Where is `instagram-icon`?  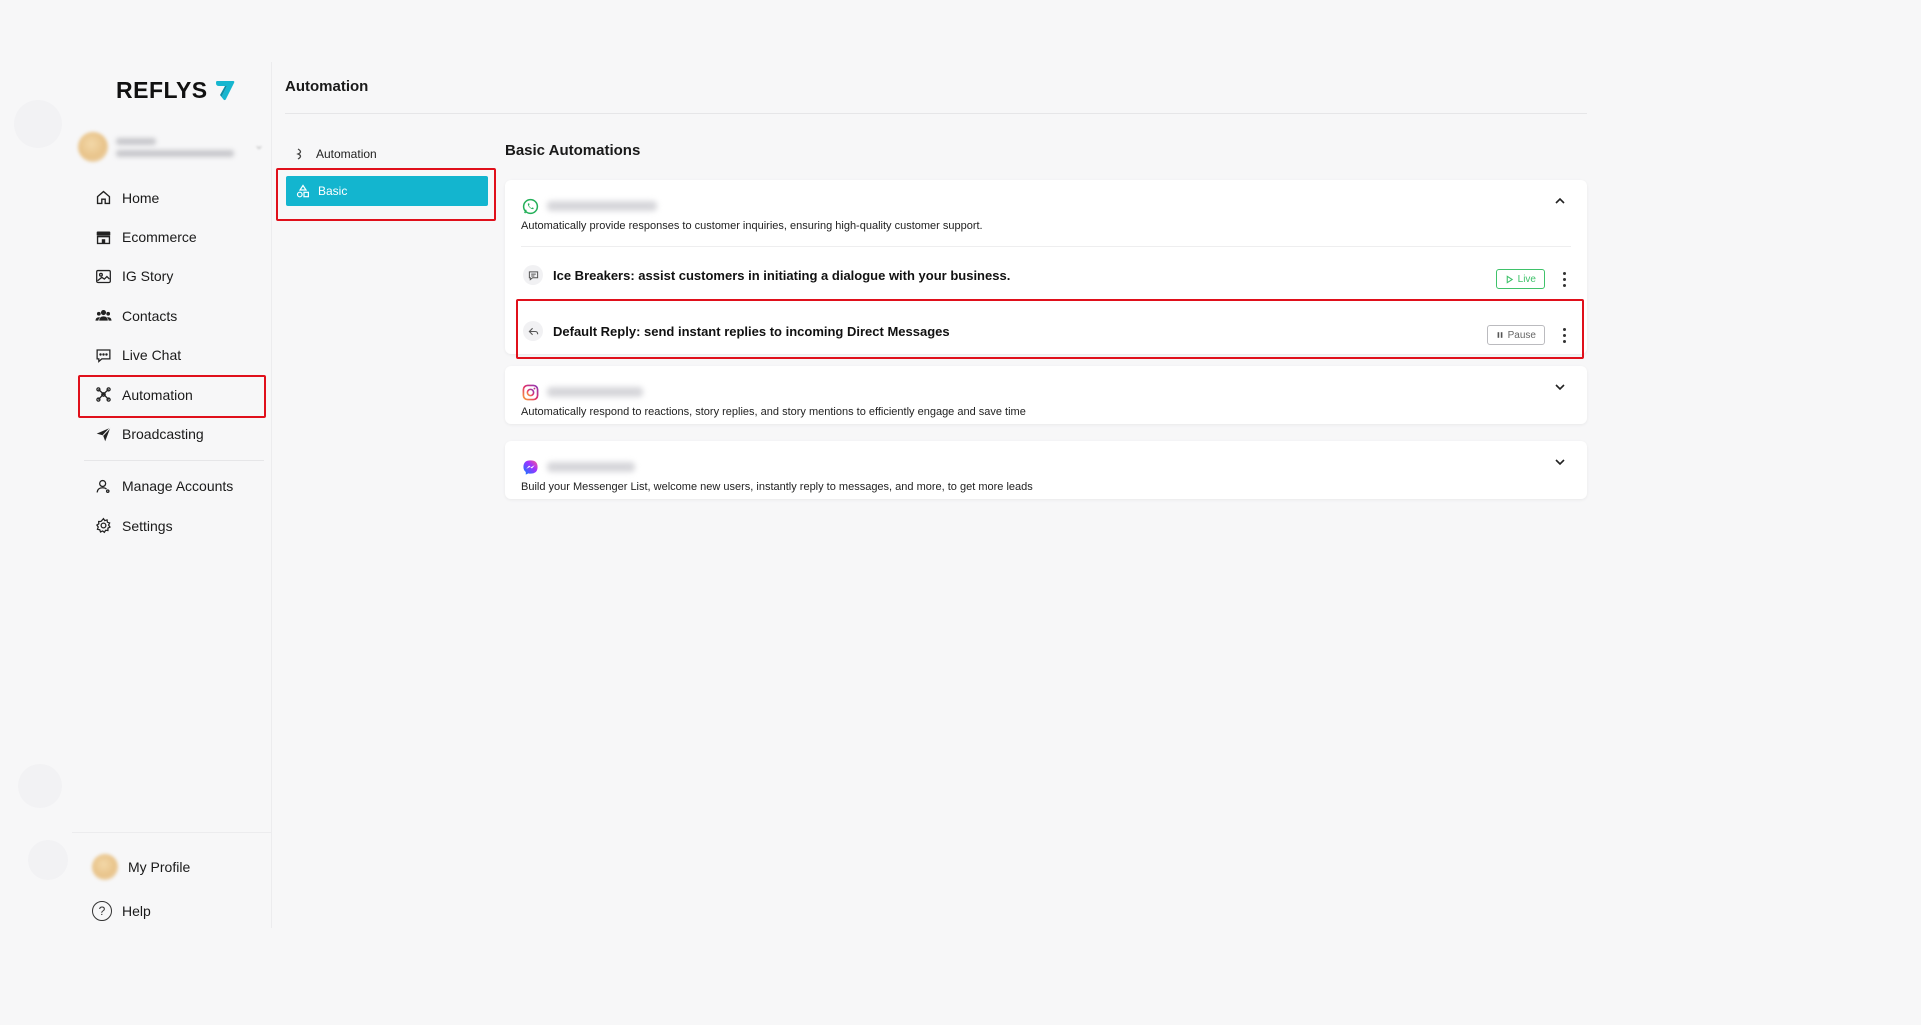
instagram-icon is located at coordinates (530, 392).